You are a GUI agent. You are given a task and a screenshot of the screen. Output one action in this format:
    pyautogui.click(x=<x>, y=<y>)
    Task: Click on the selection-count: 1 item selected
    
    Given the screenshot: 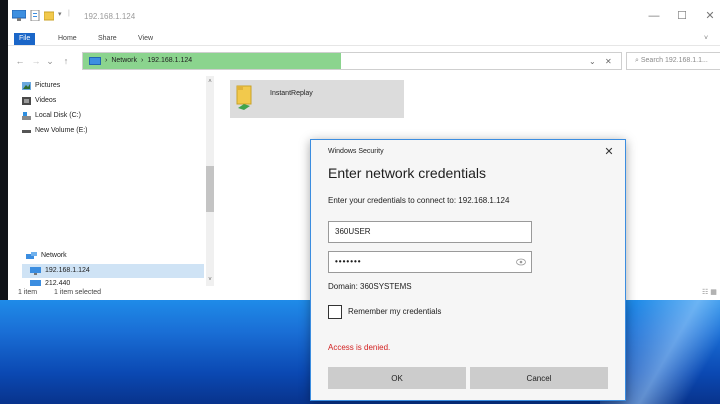 What is the action you would take?
    pyautogui.click(x=78, y=292)
    